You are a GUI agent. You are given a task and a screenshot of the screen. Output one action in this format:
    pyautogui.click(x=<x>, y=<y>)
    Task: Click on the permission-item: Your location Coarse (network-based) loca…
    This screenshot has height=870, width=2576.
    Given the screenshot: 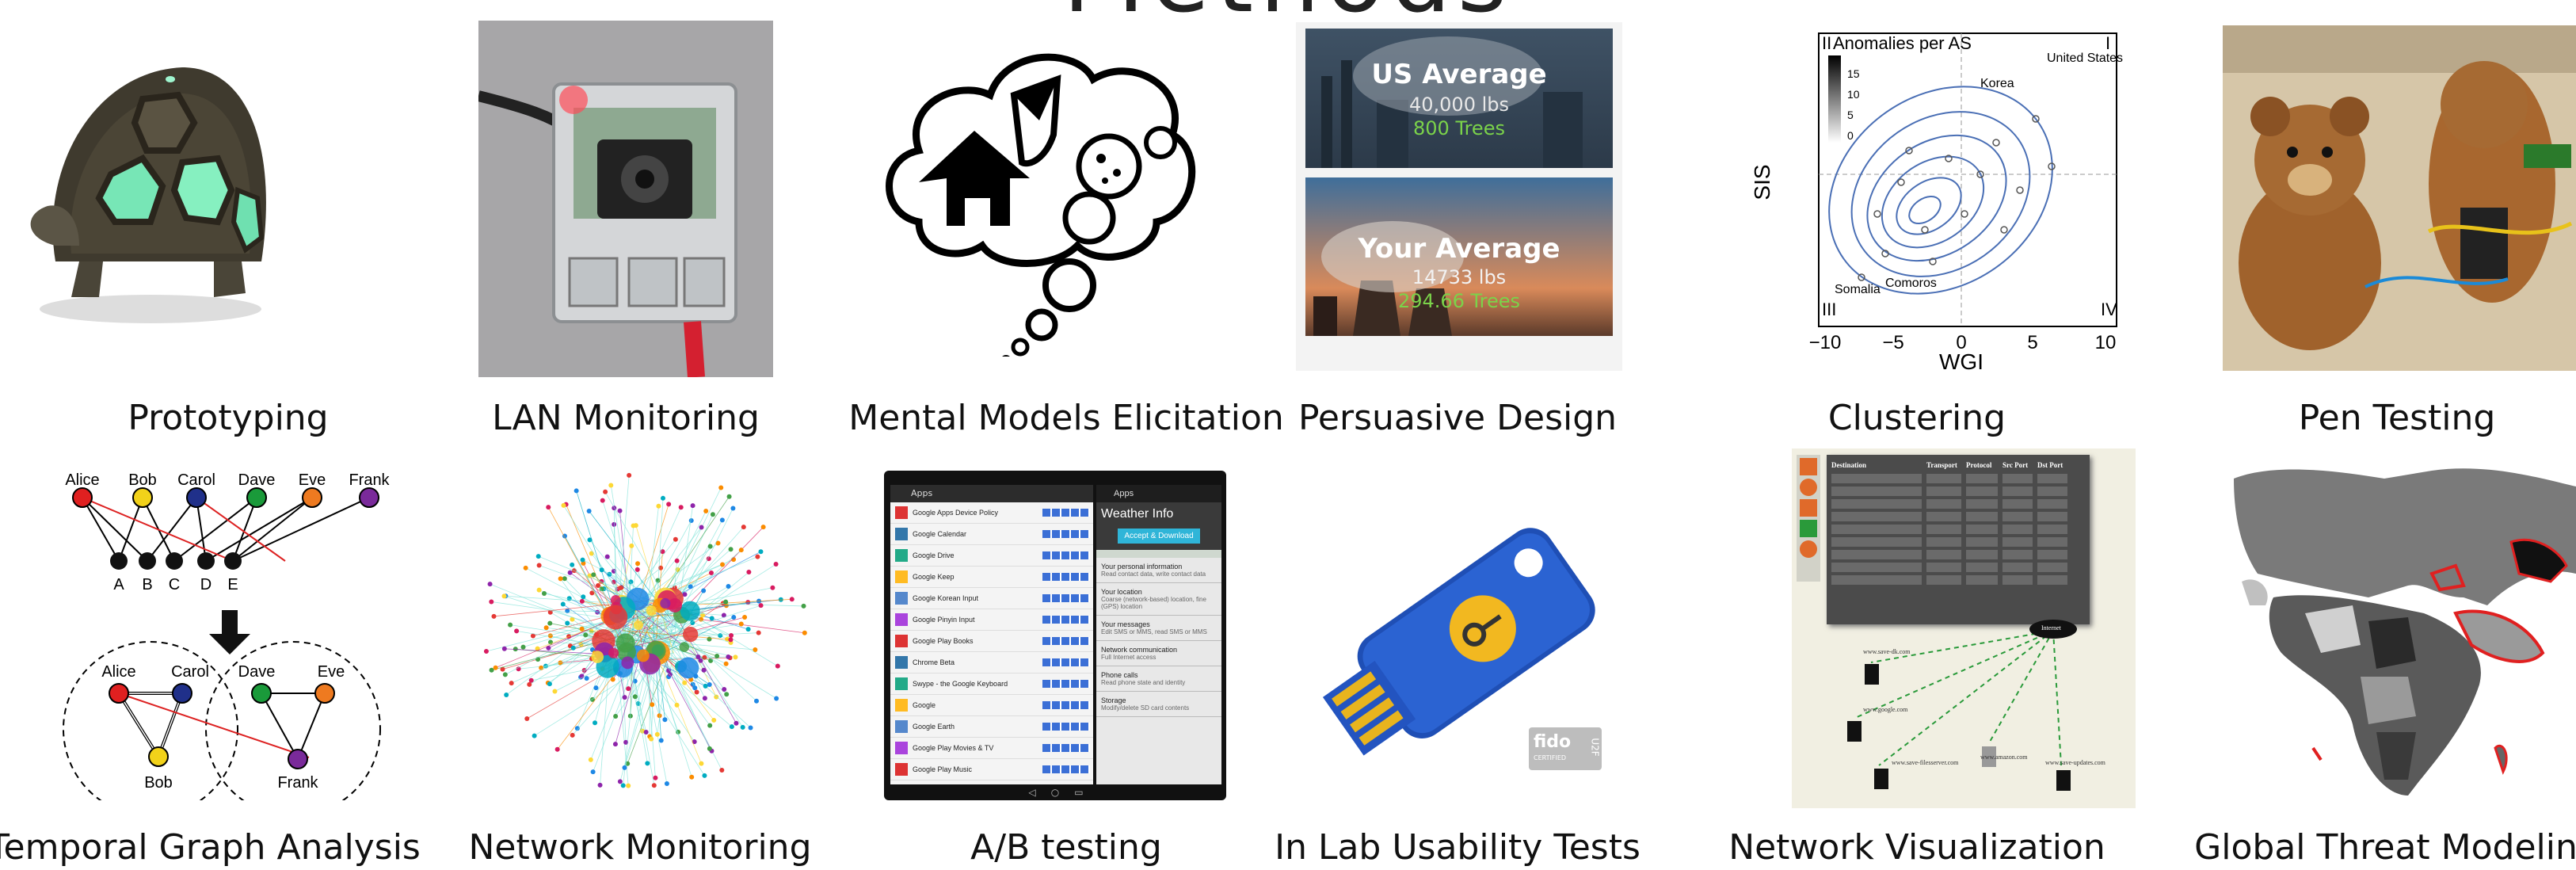 What is the action you would take?
    pyautogui.click(x=1158, y=599)
    